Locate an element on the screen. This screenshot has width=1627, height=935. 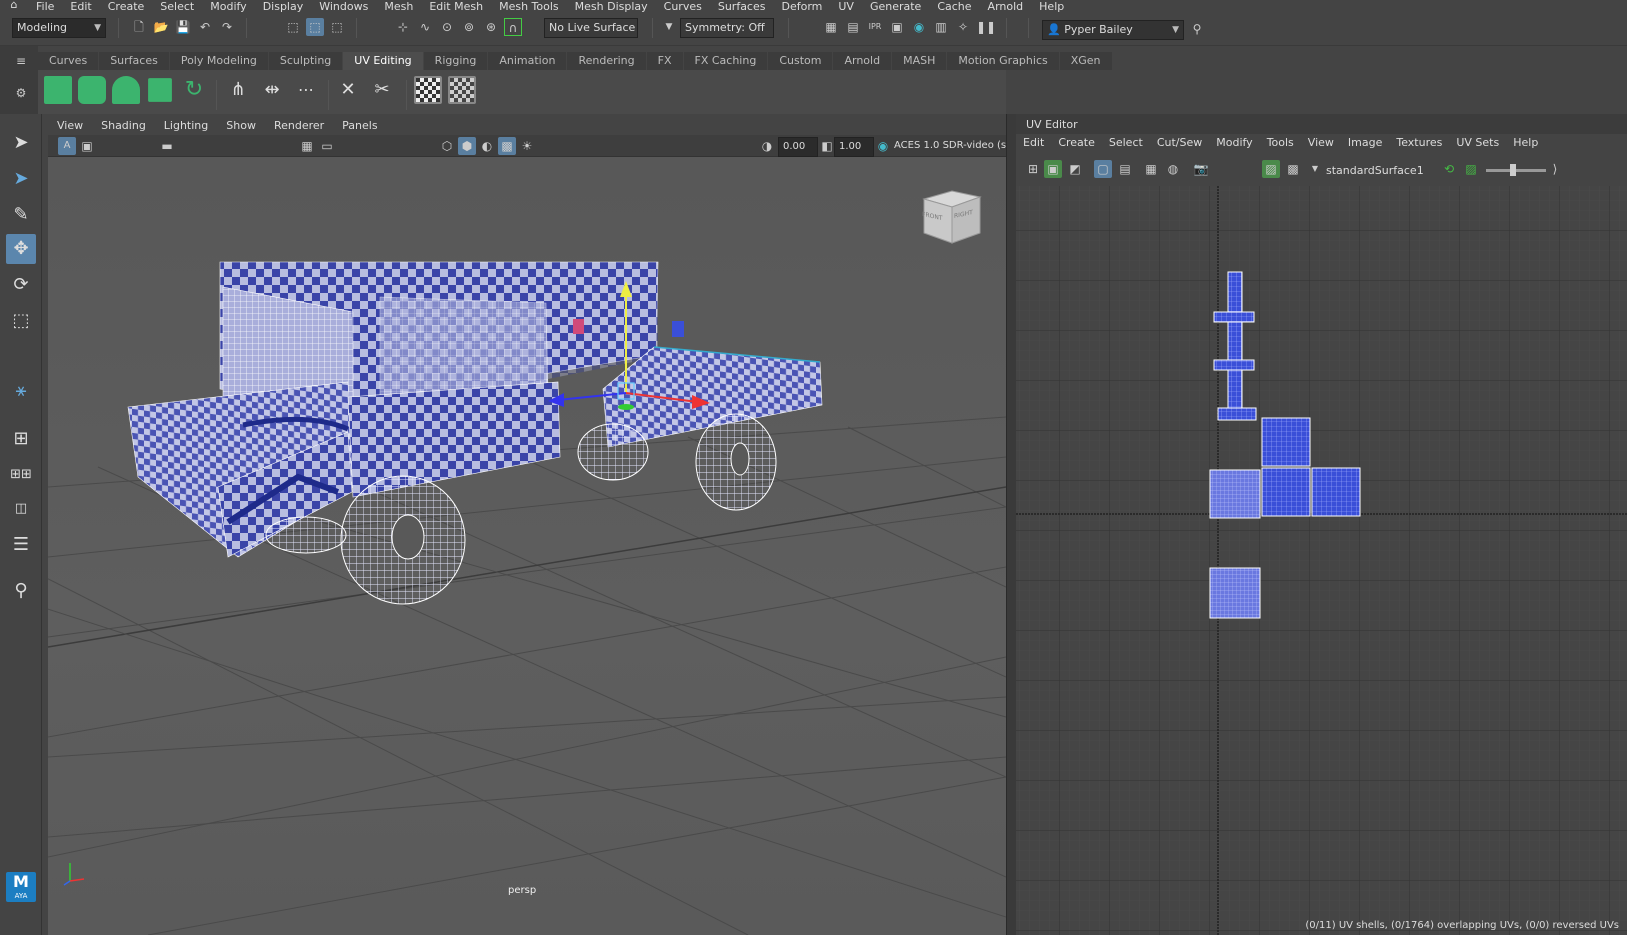
menu-mesh: Mesh is located at coordinates (398, 6).